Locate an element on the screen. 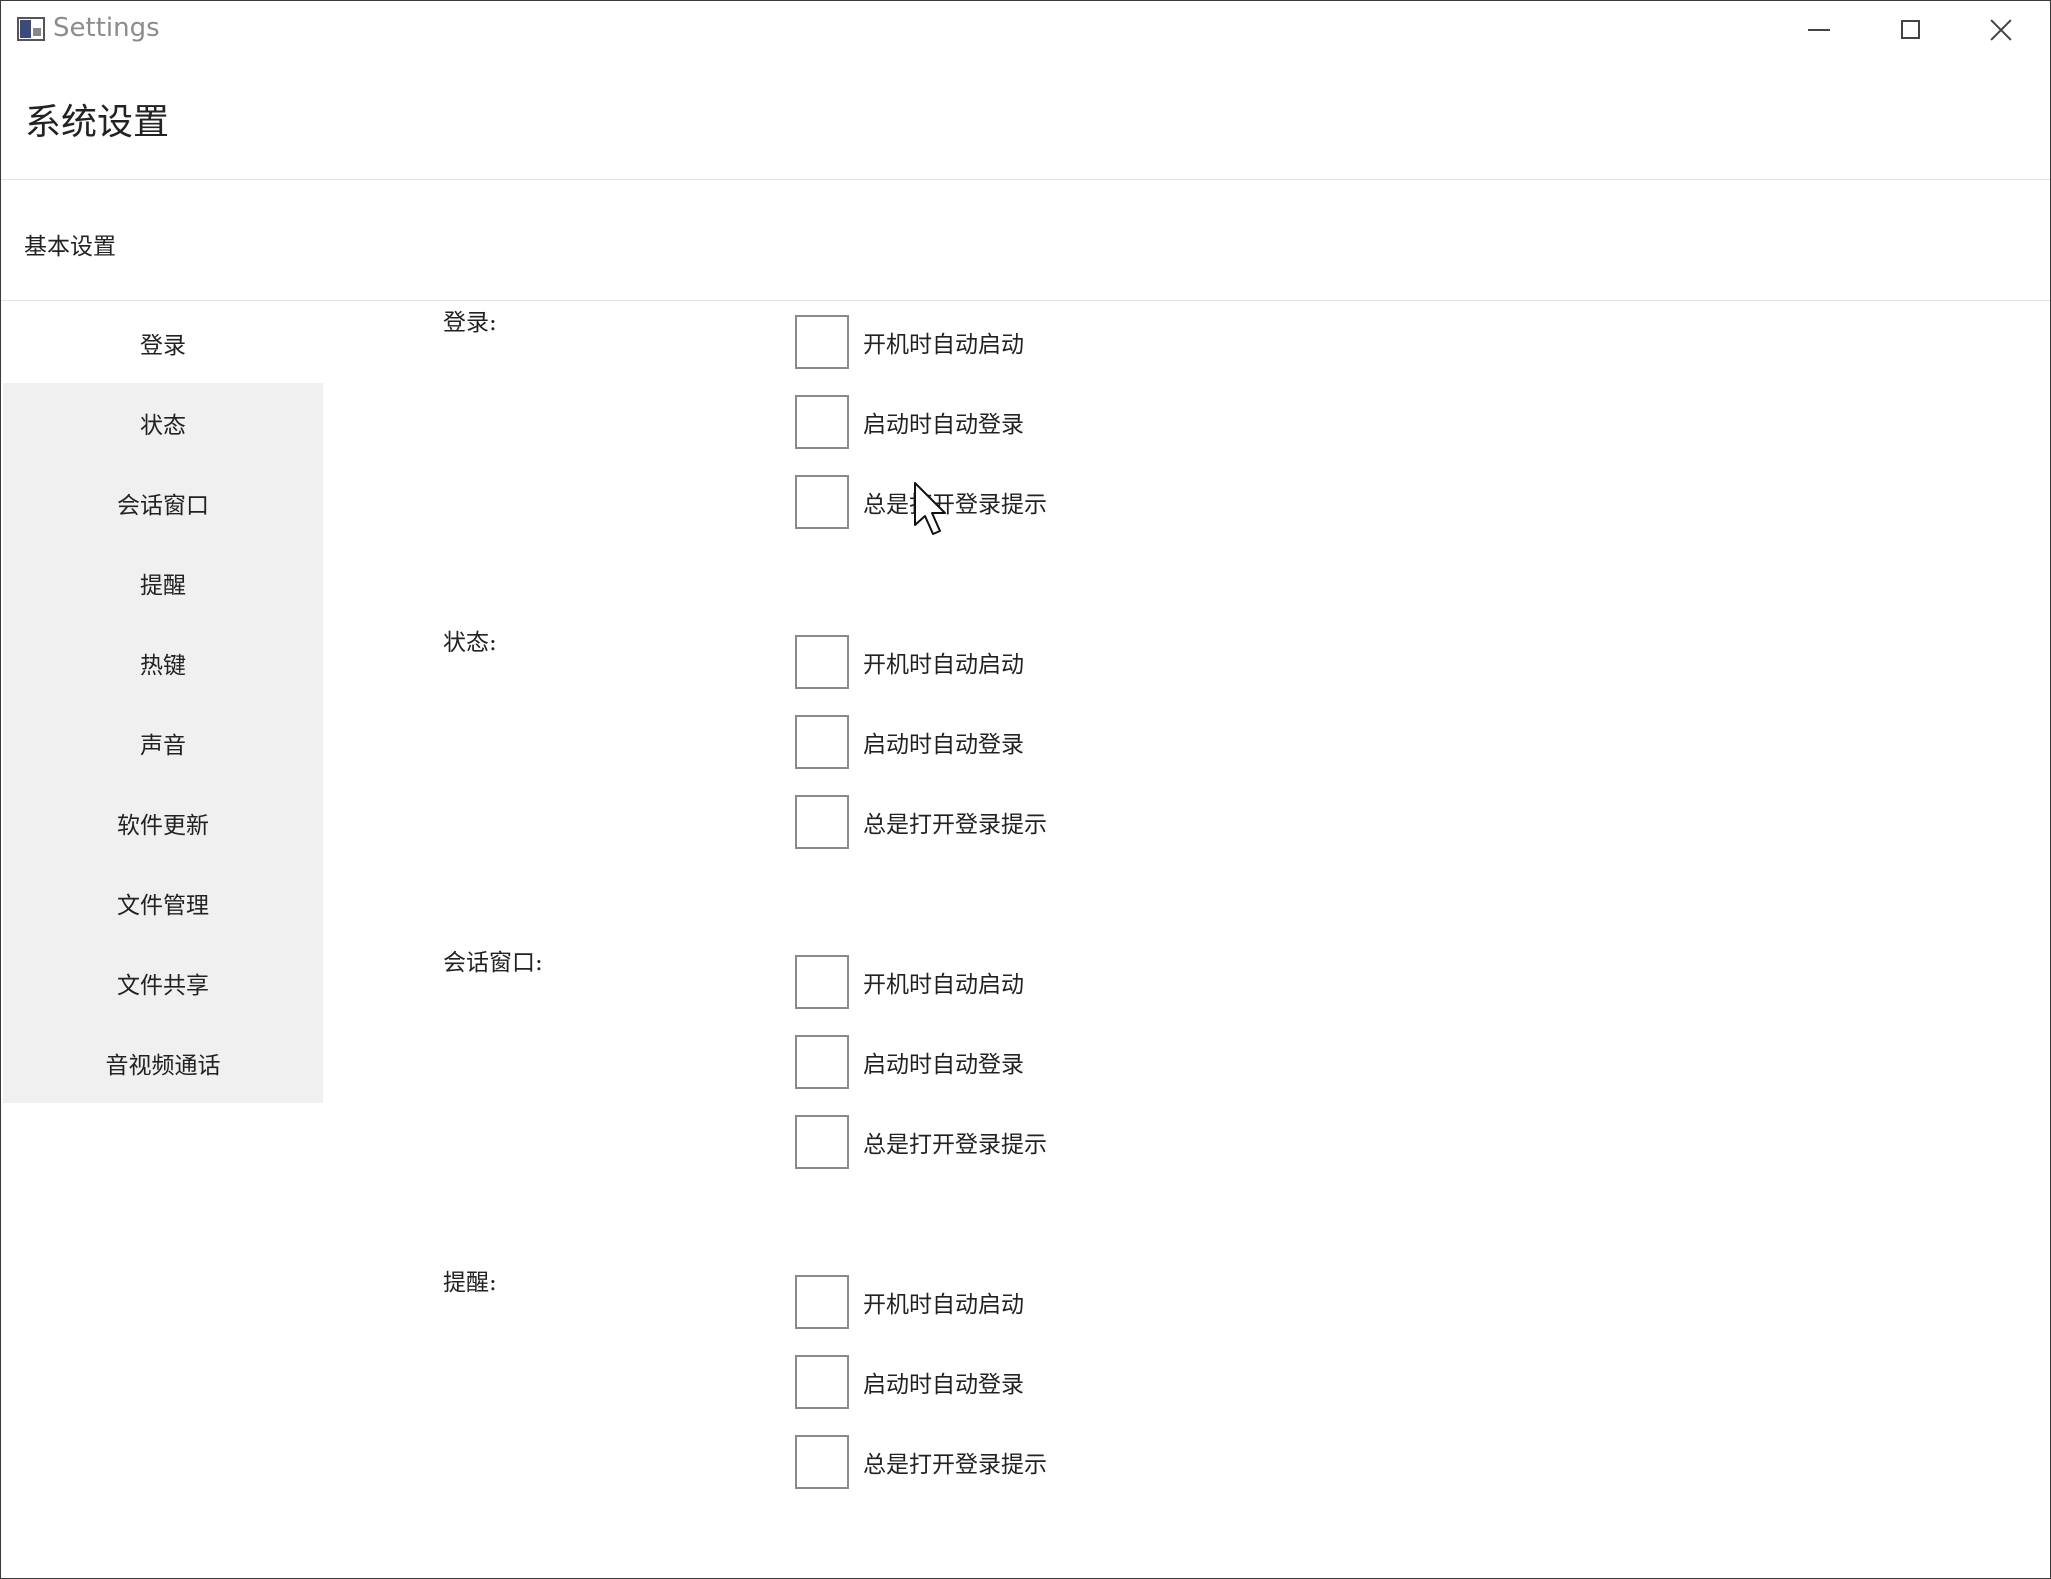 The image size is (2051, 1579). sidebar-item: 状态 is located at coordinates (163, 423).